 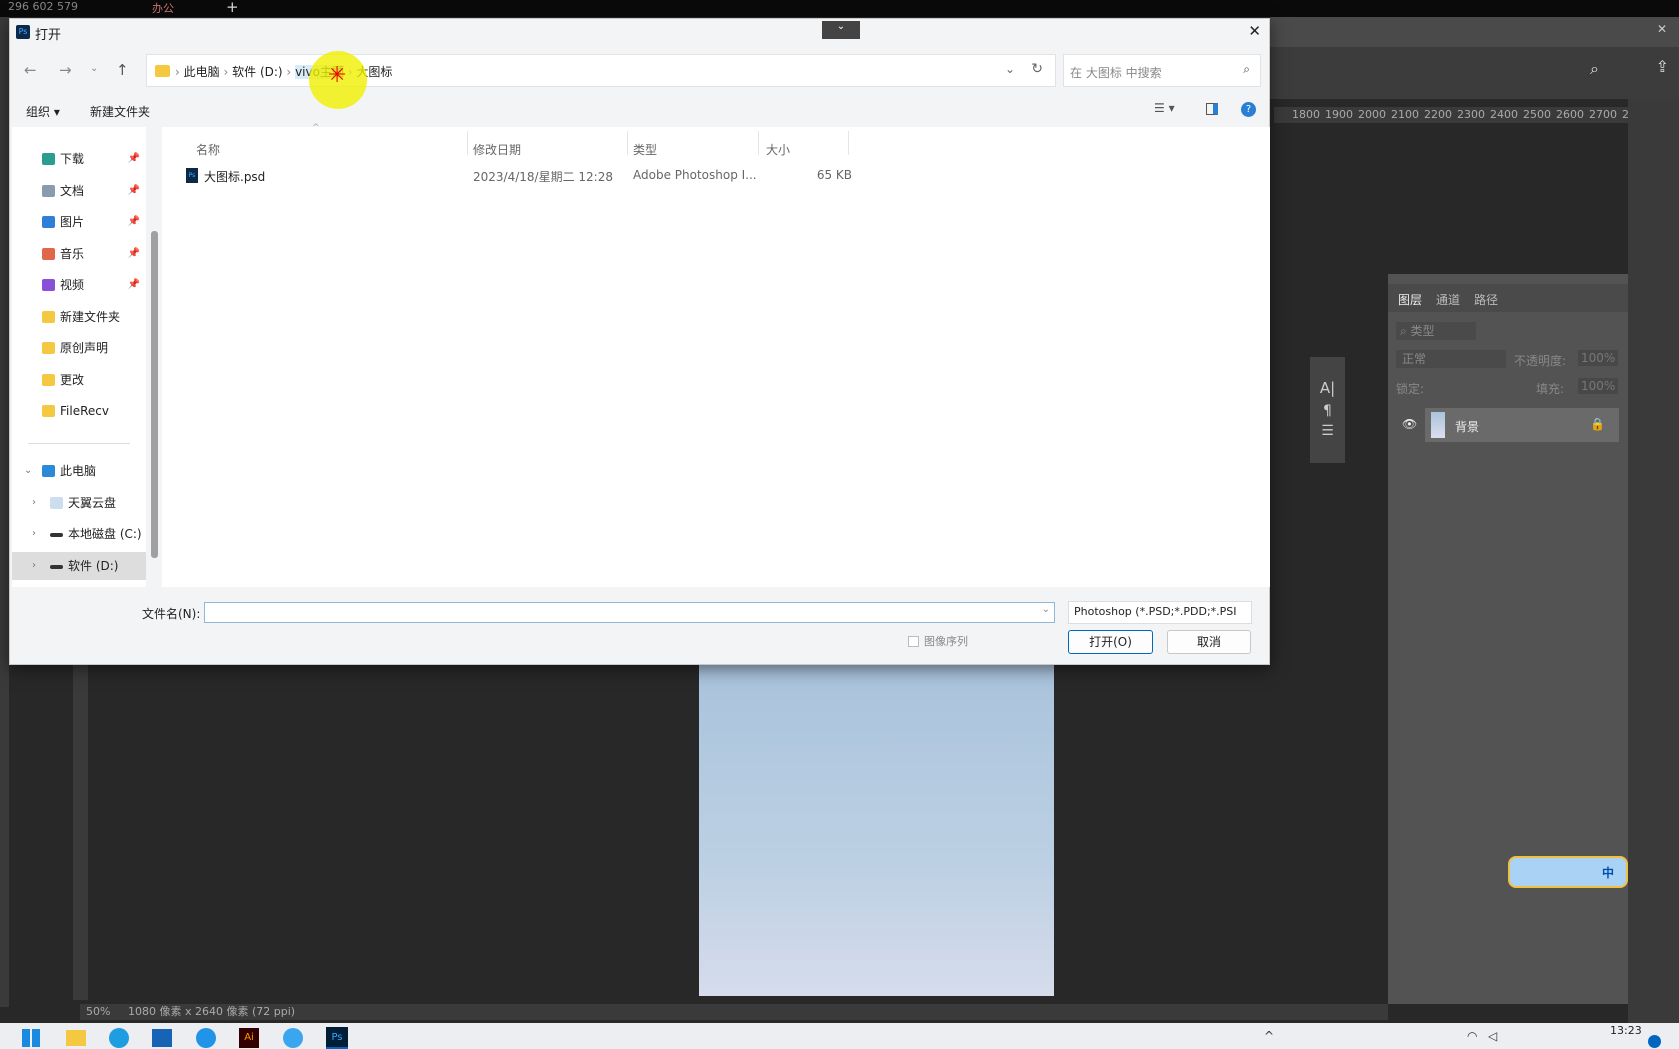 I want to click on drive-icon, so click(x=56, y=566).